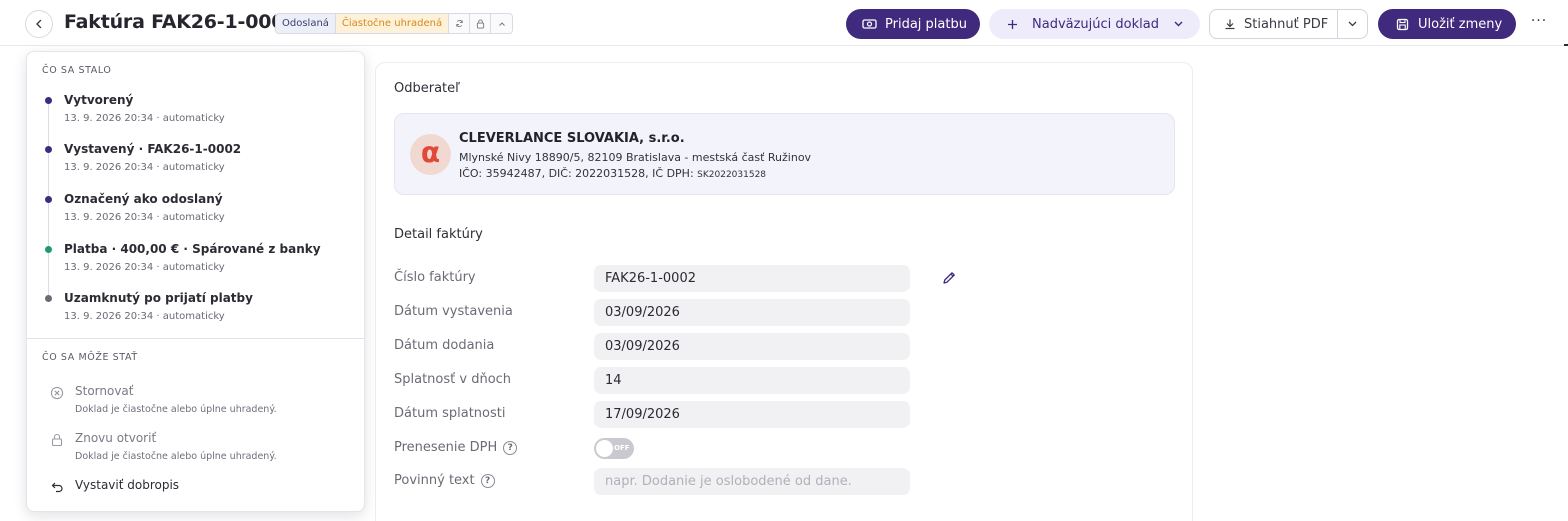 This screenshot has width=1568, height=521. Describe the element at coordinates (435, 277) in the screenshot. I see `invoice-number-label: Číslo faktúry` at that location.